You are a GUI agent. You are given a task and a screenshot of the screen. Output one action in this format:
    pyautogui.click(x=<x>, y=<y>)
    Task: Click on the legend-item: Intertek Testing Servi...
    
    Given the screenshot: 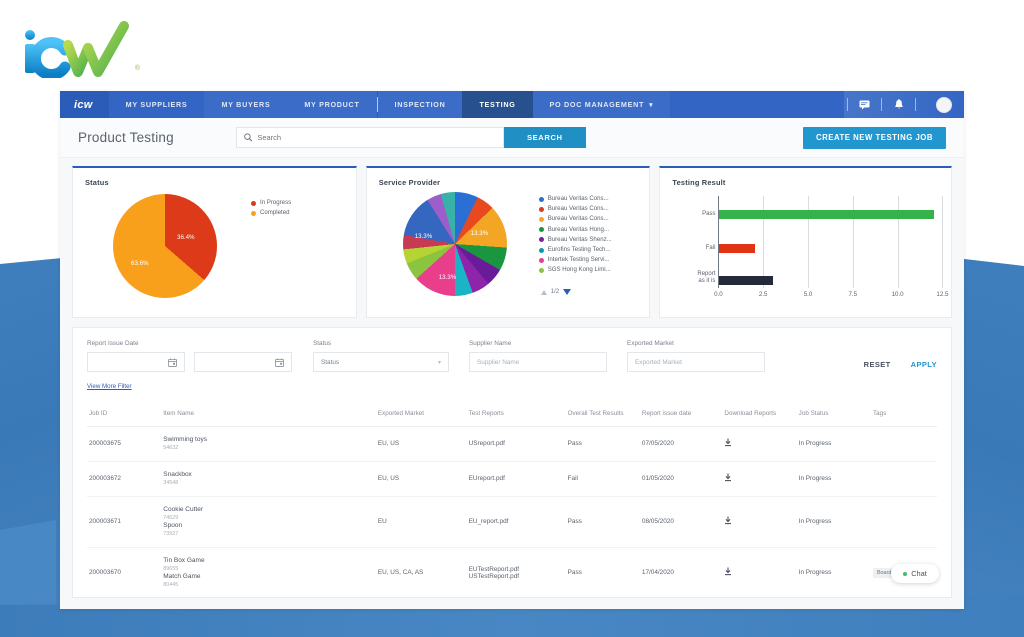 What is the action you would take?
    pyautogui.click(x=575, y=260)
    